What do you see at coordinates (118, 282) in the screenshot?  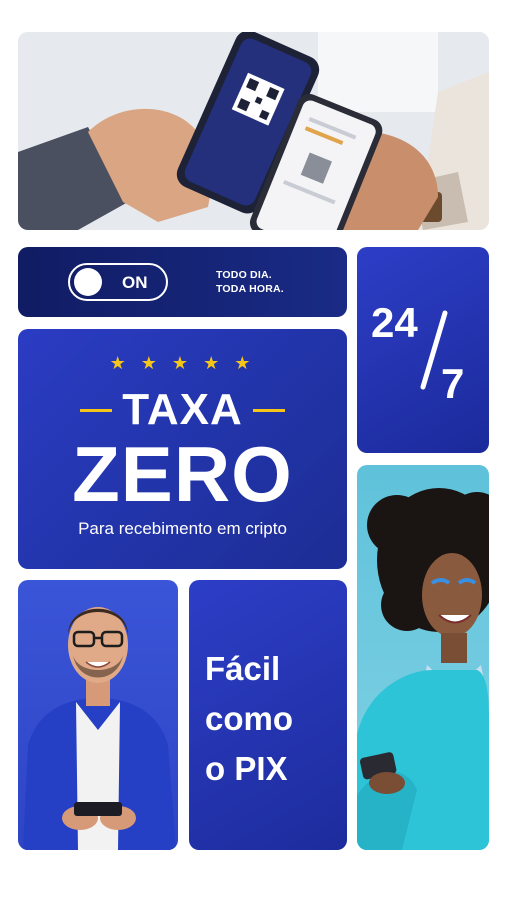 I see `on-toggle-switch: ON` at bounding box center [118, 282].